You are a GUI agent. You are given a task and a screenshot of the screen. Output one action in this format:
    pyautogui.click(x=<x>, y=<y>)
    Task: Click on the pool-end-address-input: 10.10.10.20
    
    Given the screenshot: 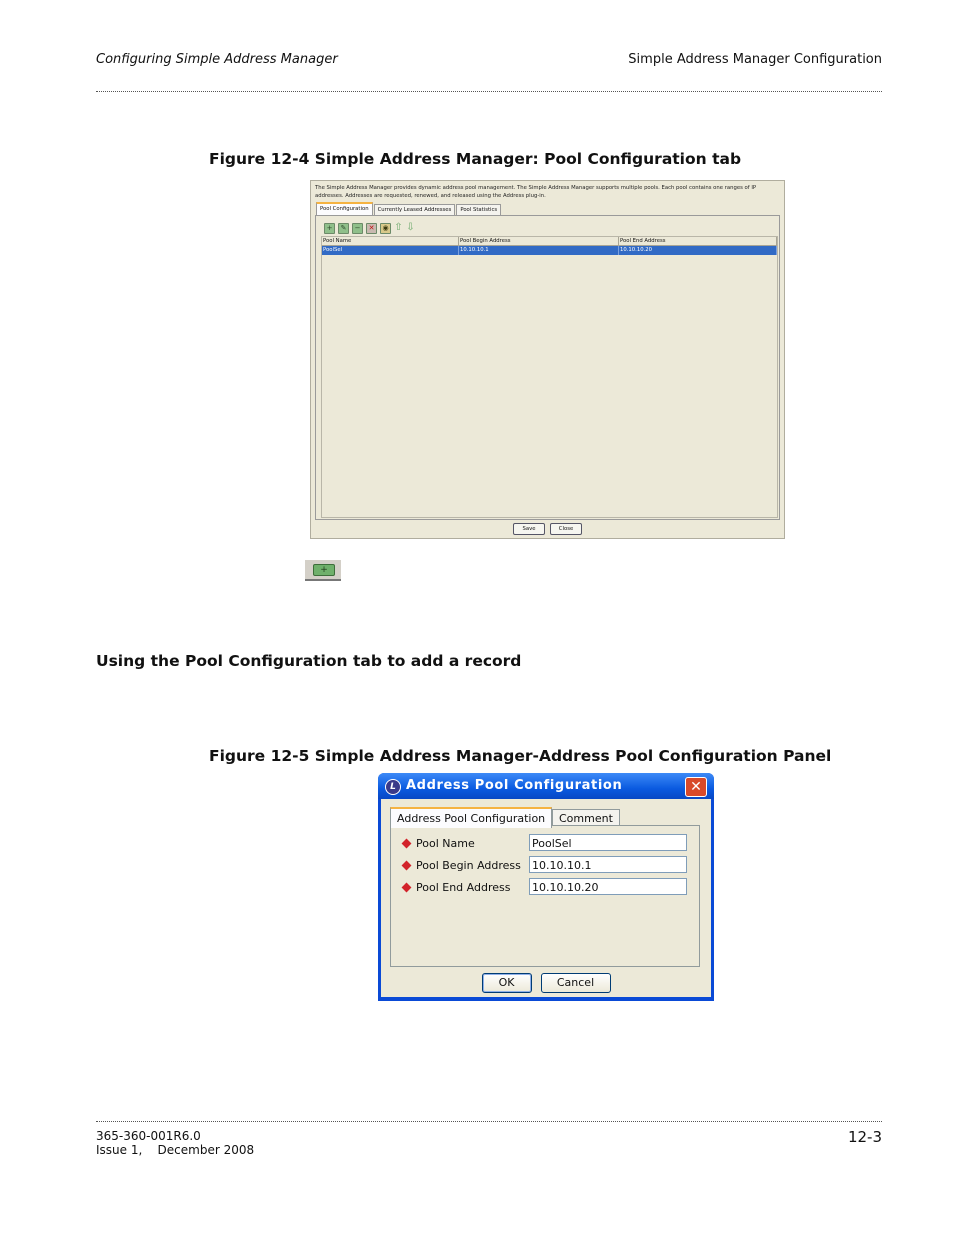 What is the action you would take?
    pyautogui.click(x=608, y=886)
    